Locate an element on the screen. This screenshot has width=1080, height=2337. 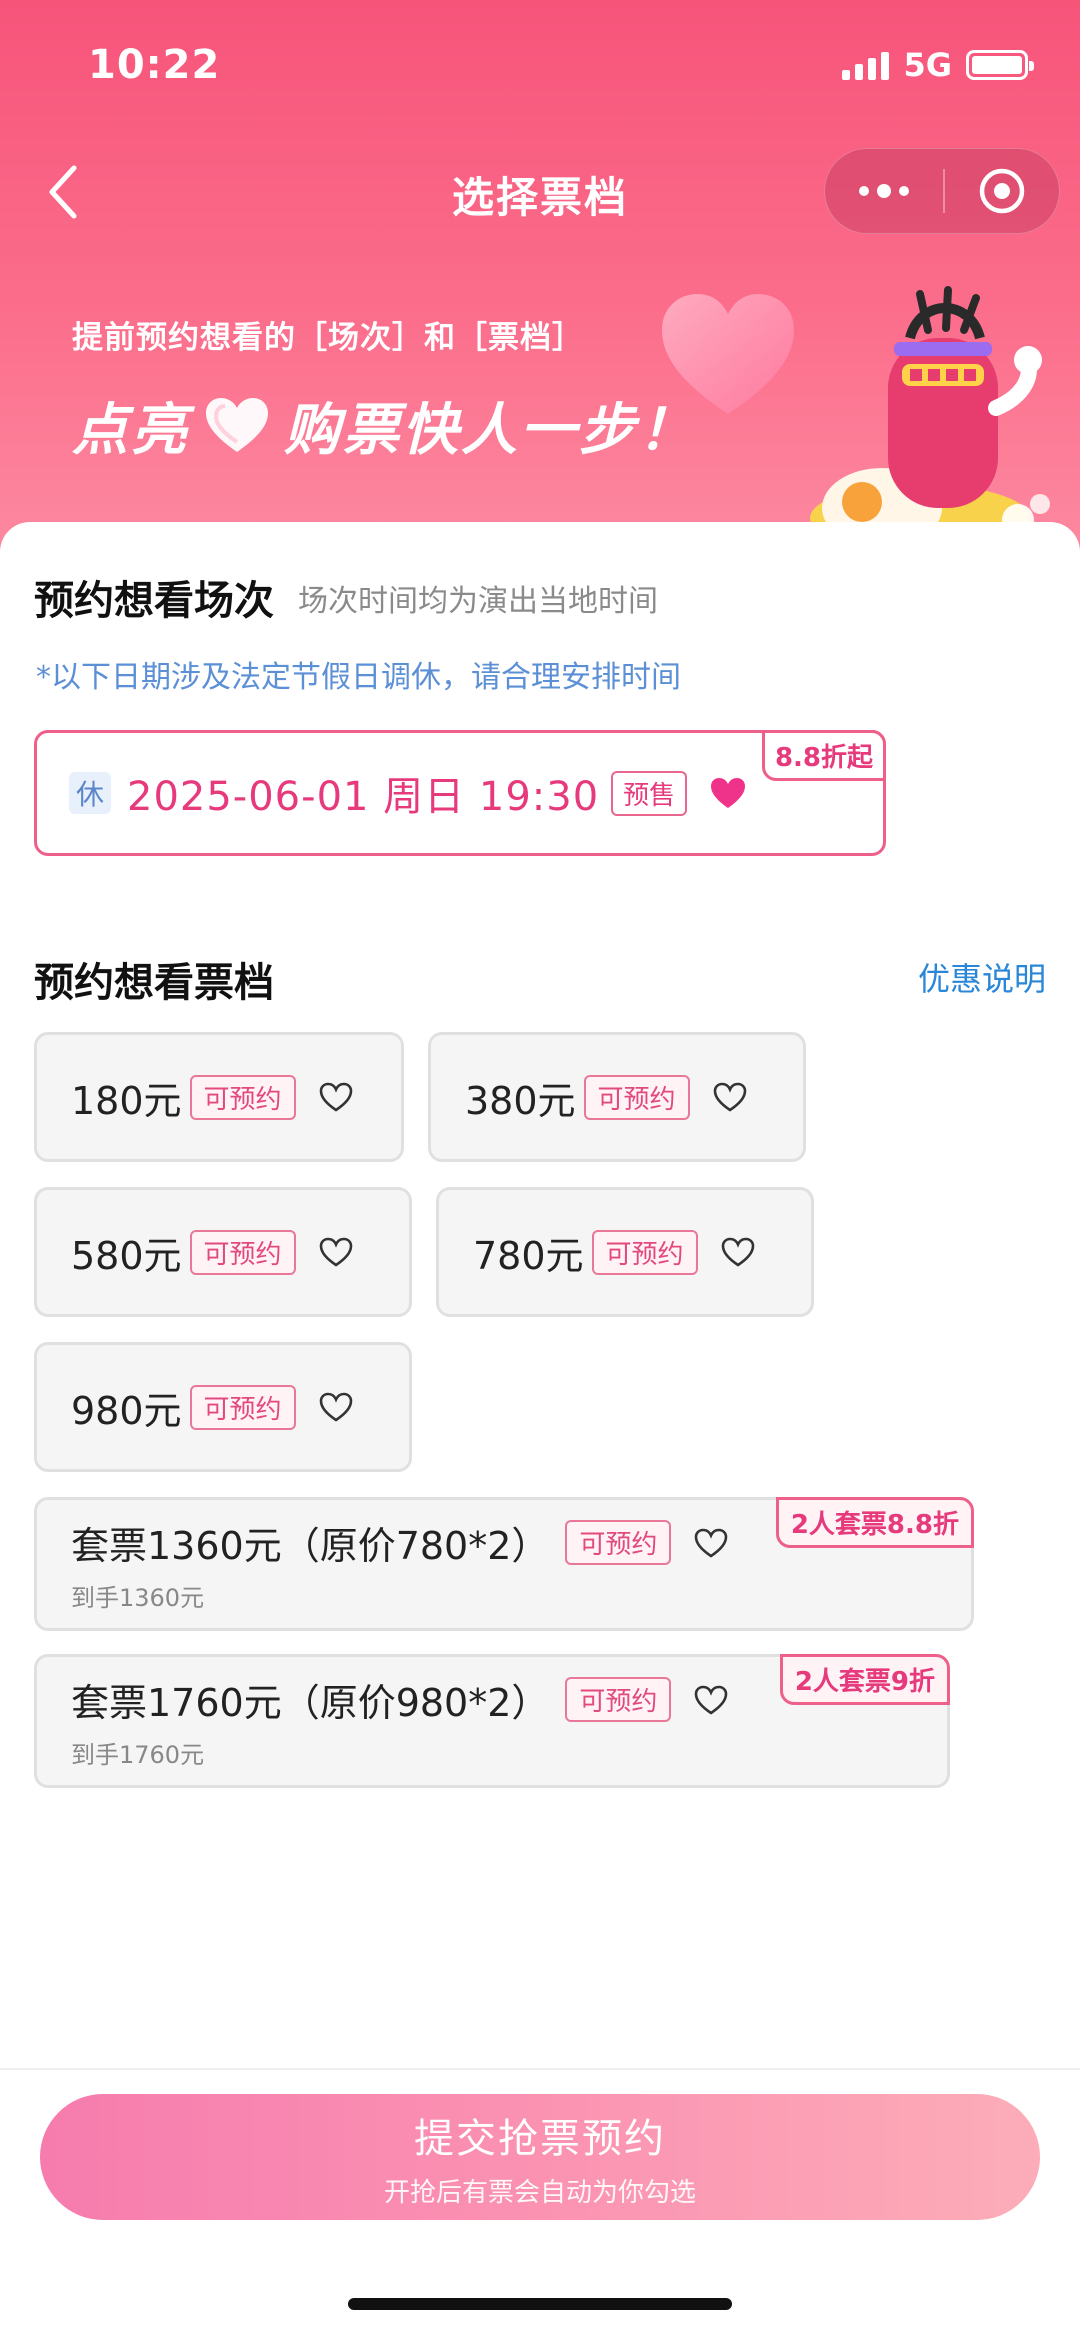
ticket-tier: 380元 可预约 is located at coordinates (617, 1097).